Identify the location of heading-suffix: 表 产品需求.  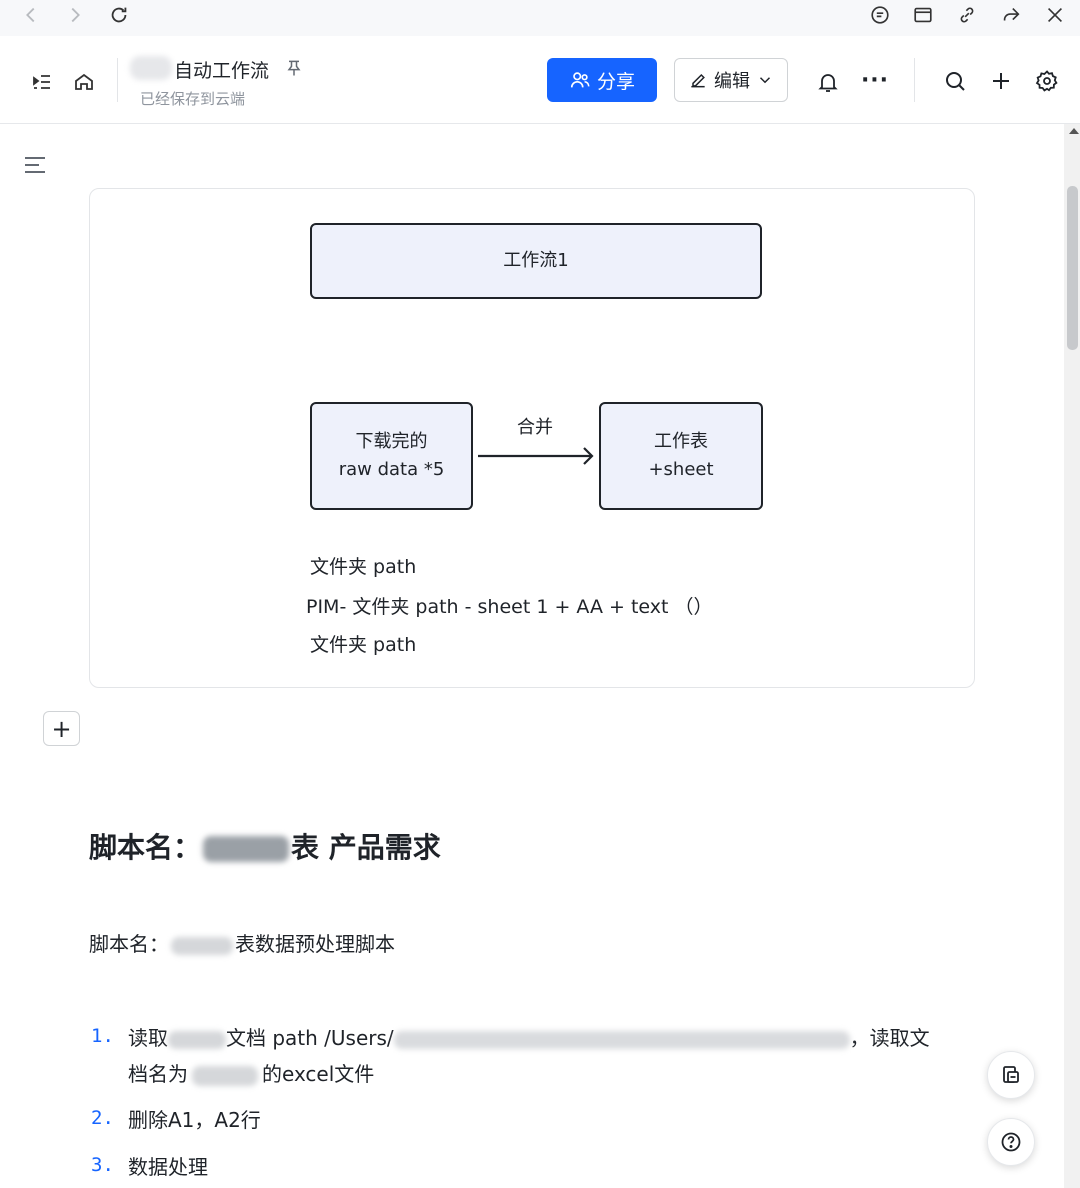
(366, 847).